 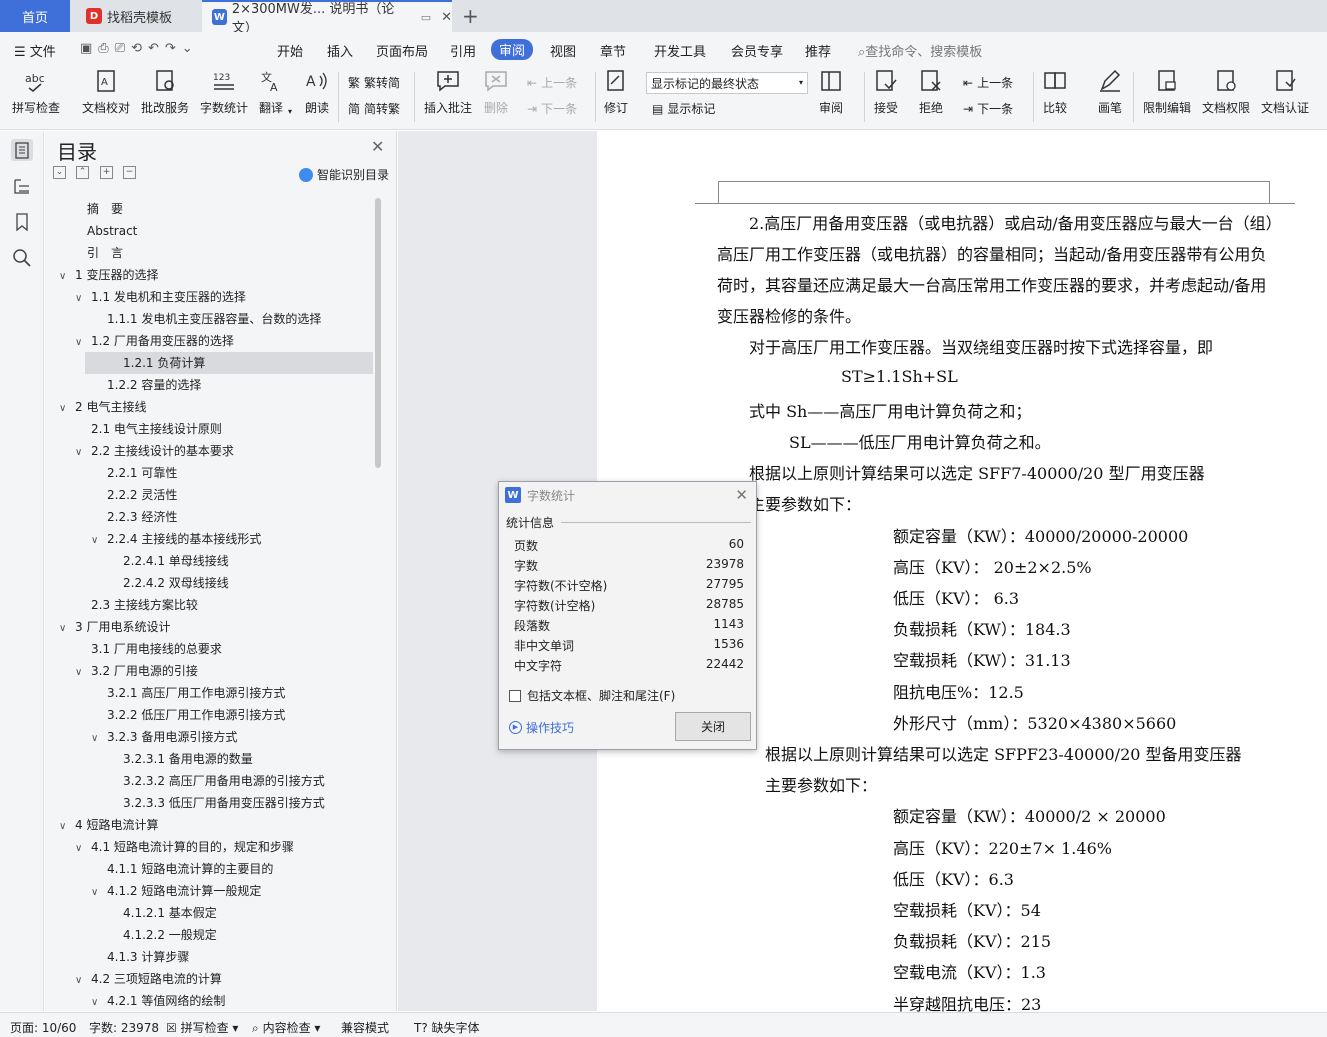 I want to click on reject-button: 拒绝, so click(x=931, y=92).